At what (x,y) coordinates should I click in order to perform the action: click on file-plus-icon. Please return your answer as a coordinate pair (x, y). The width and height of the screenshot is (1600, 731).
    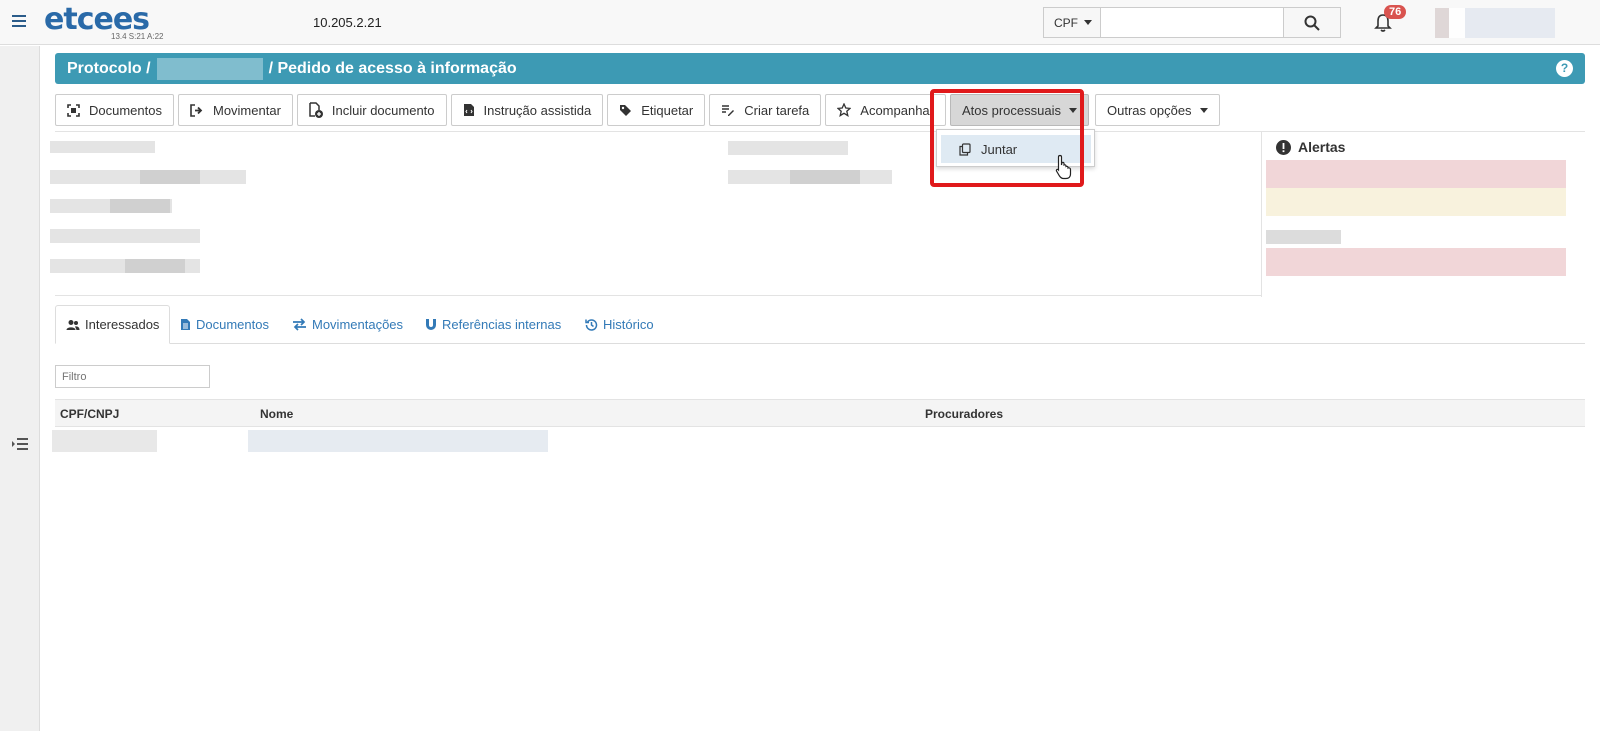
    Looking at the image, I should click on (316, 110).